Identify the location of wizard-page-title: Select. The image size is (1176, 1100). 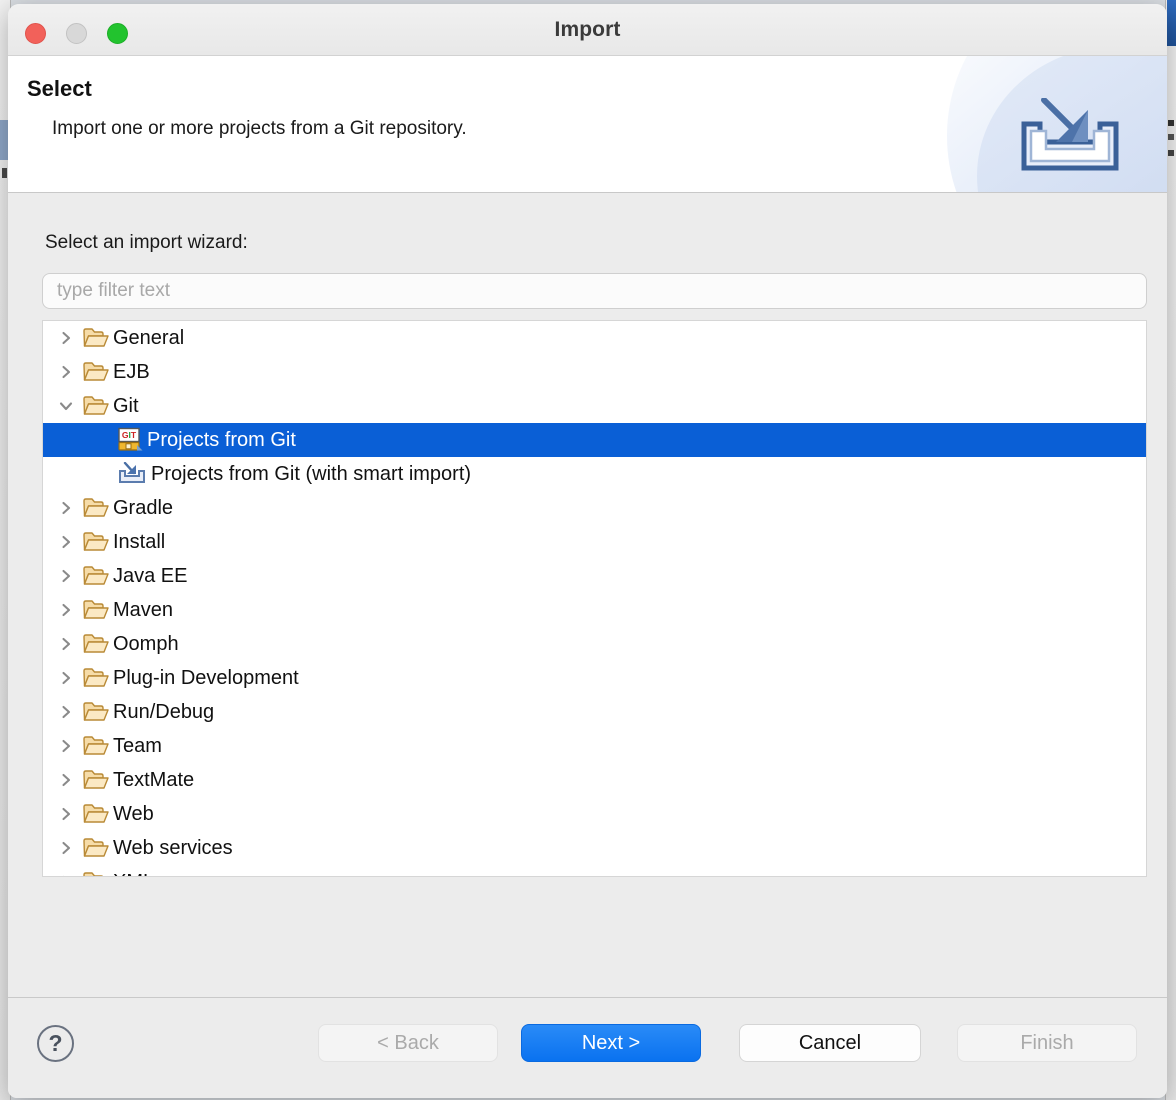
(59, 88).